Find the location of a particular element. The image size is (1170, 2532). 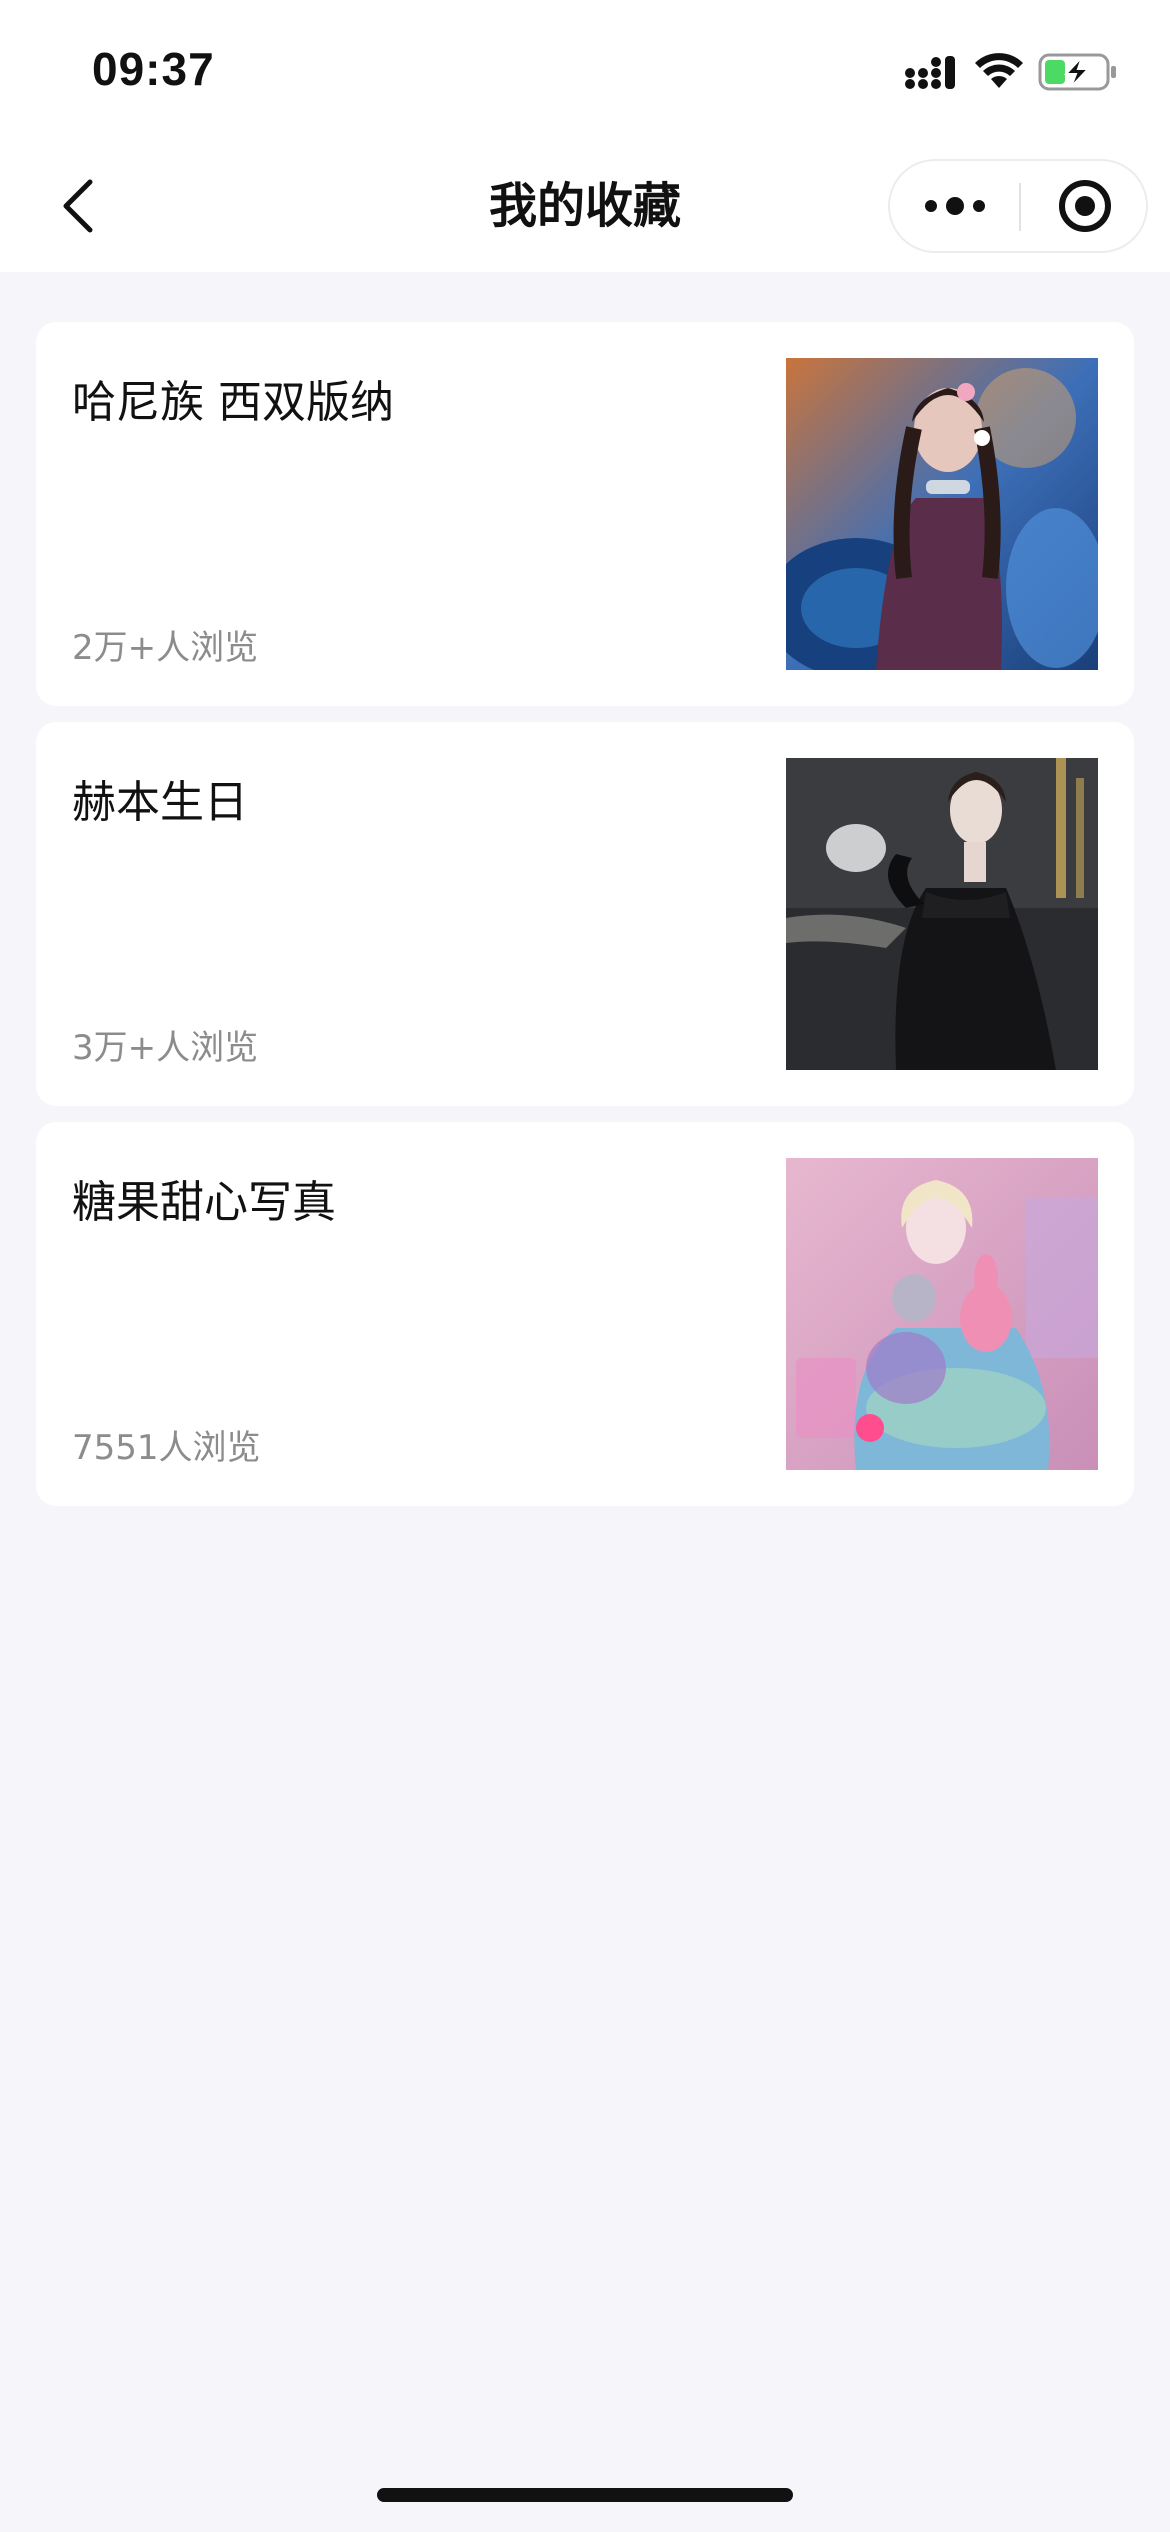

card-title: 糖果甜心写真 is located at coordinates (204, 1202).